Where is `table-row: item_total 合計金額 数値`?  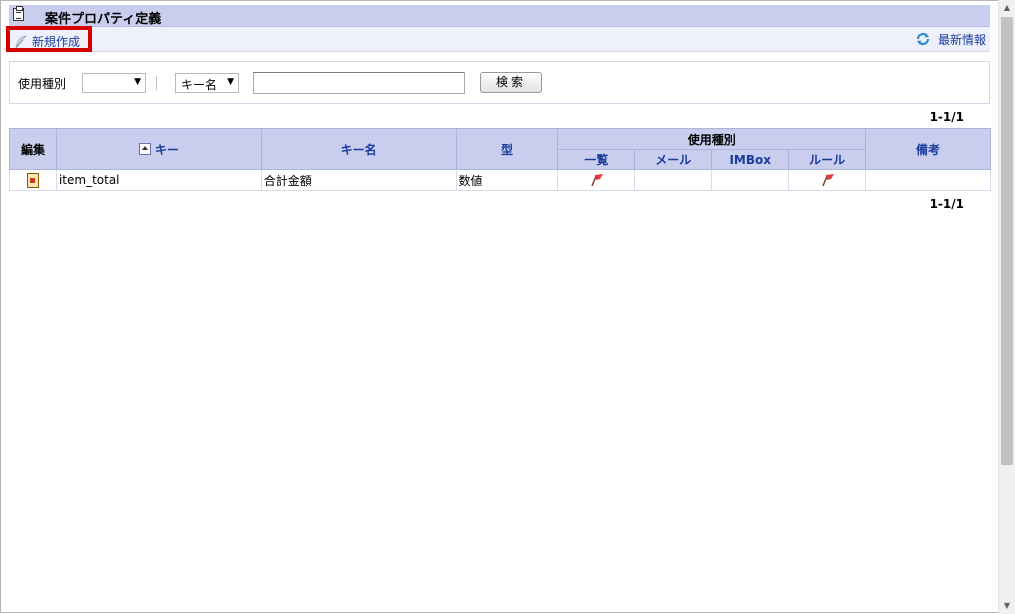
table-row: item_total 合計金額 数値 is located at coordinates (500, 180).